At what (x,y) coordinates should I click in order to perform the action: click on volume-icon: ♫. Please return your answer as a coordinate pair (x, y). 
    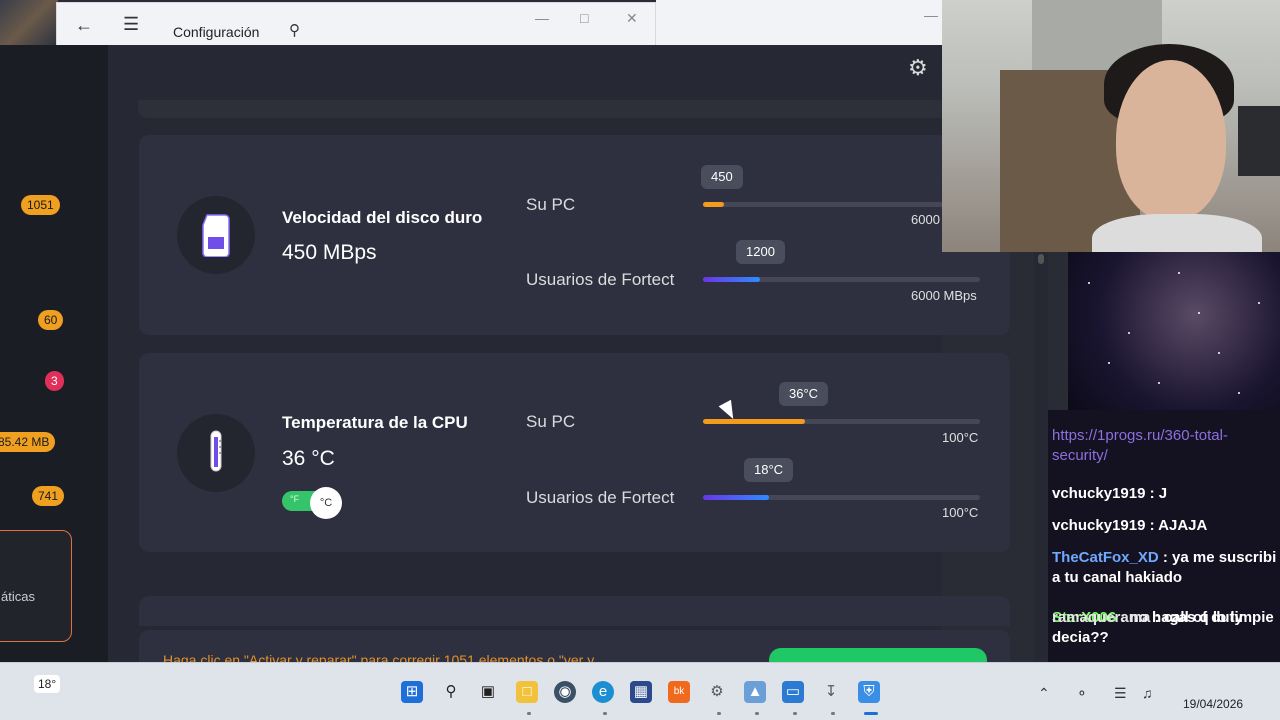
    Looking at the image, I should click on (1147, 693).